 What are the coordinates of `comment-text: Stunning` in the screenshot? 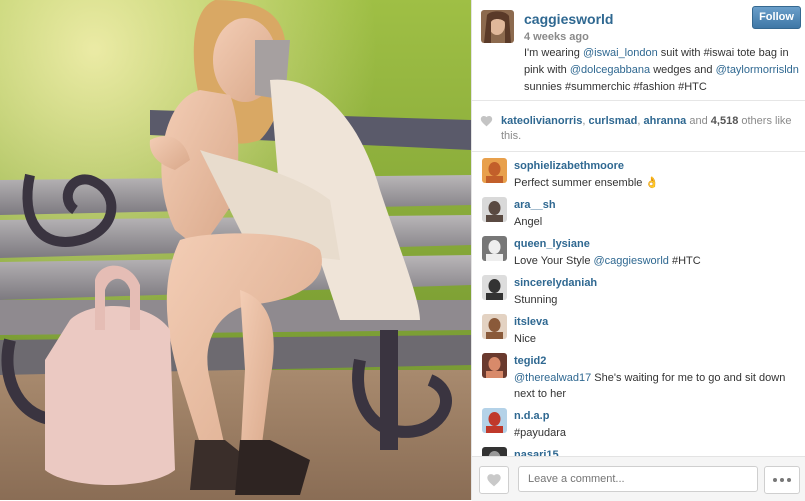 It's located at (656, 300).